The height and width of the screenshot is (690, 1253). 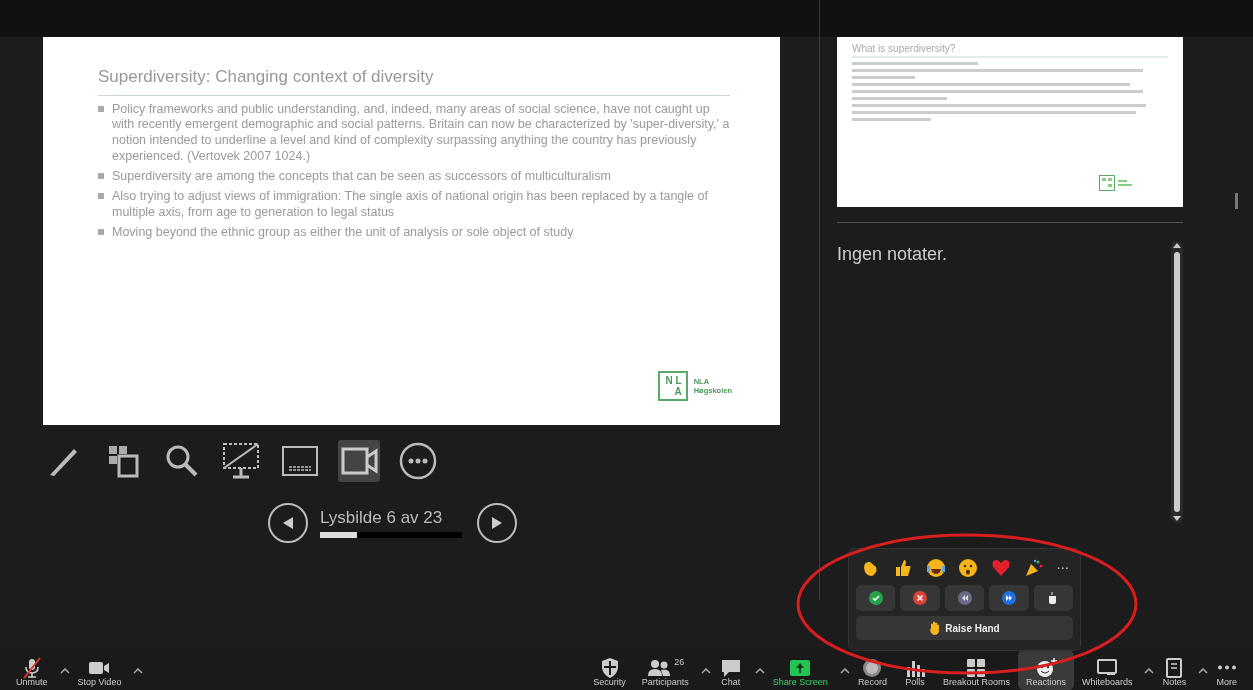 What do you see at coordinates (182, 461) in the screenshot?
I see `magnifier-icon` at bounding box center [182, 461].